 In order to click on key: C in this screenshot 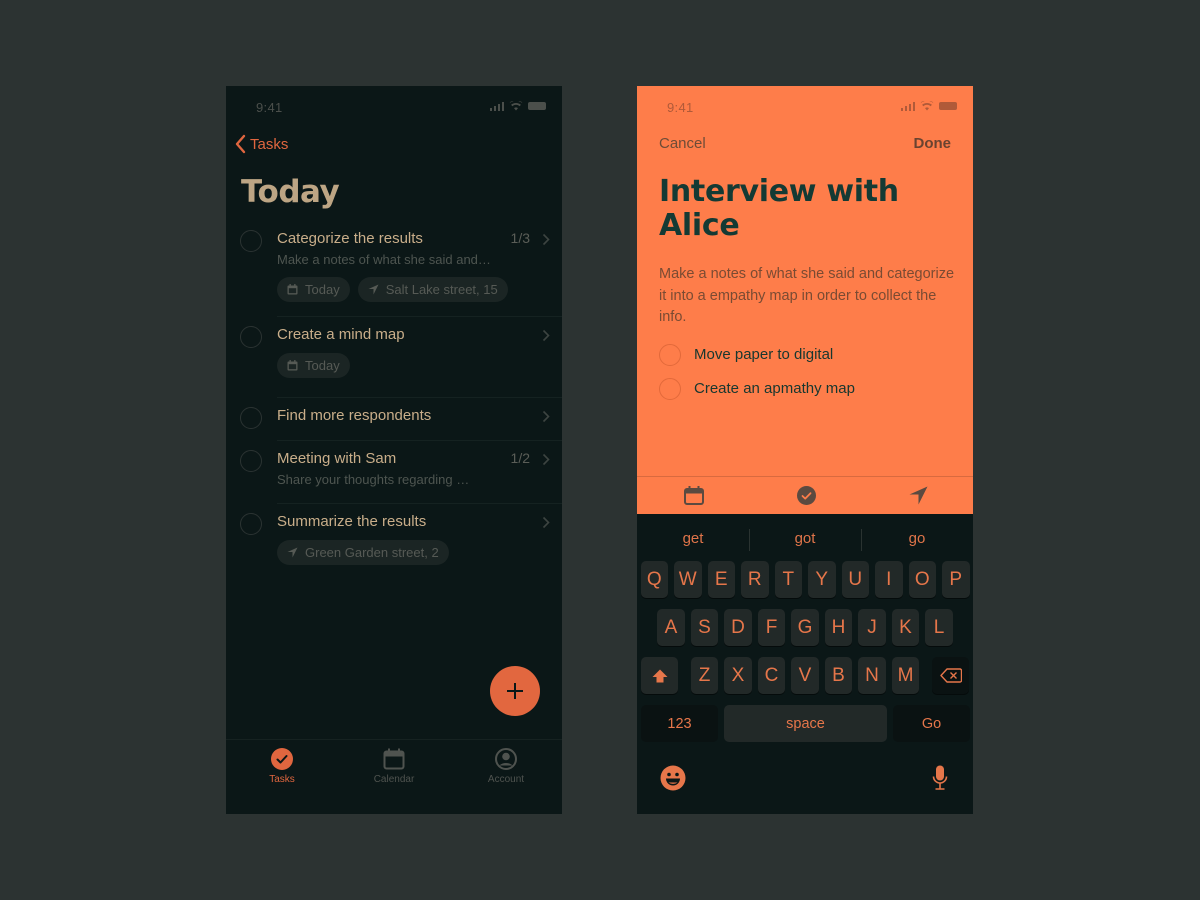, I will do `click(771, 675)`.